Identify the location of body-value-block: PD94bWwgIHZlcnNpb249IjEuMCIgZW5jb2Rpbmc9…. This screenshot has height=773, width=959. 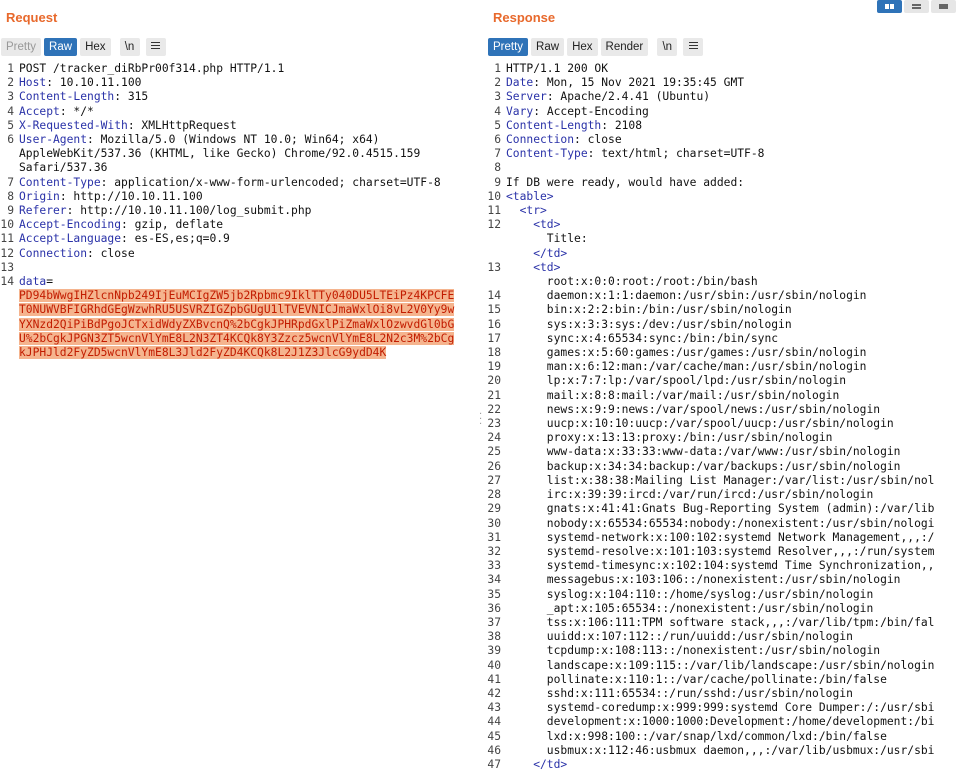
(237, 324).